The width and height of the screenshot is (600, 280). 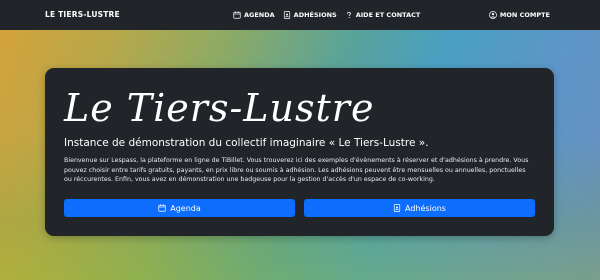 What do you see at coordinates (493, 15) in the screenshot?
I see `user-circle-icon` at bounding box center [493, 15].